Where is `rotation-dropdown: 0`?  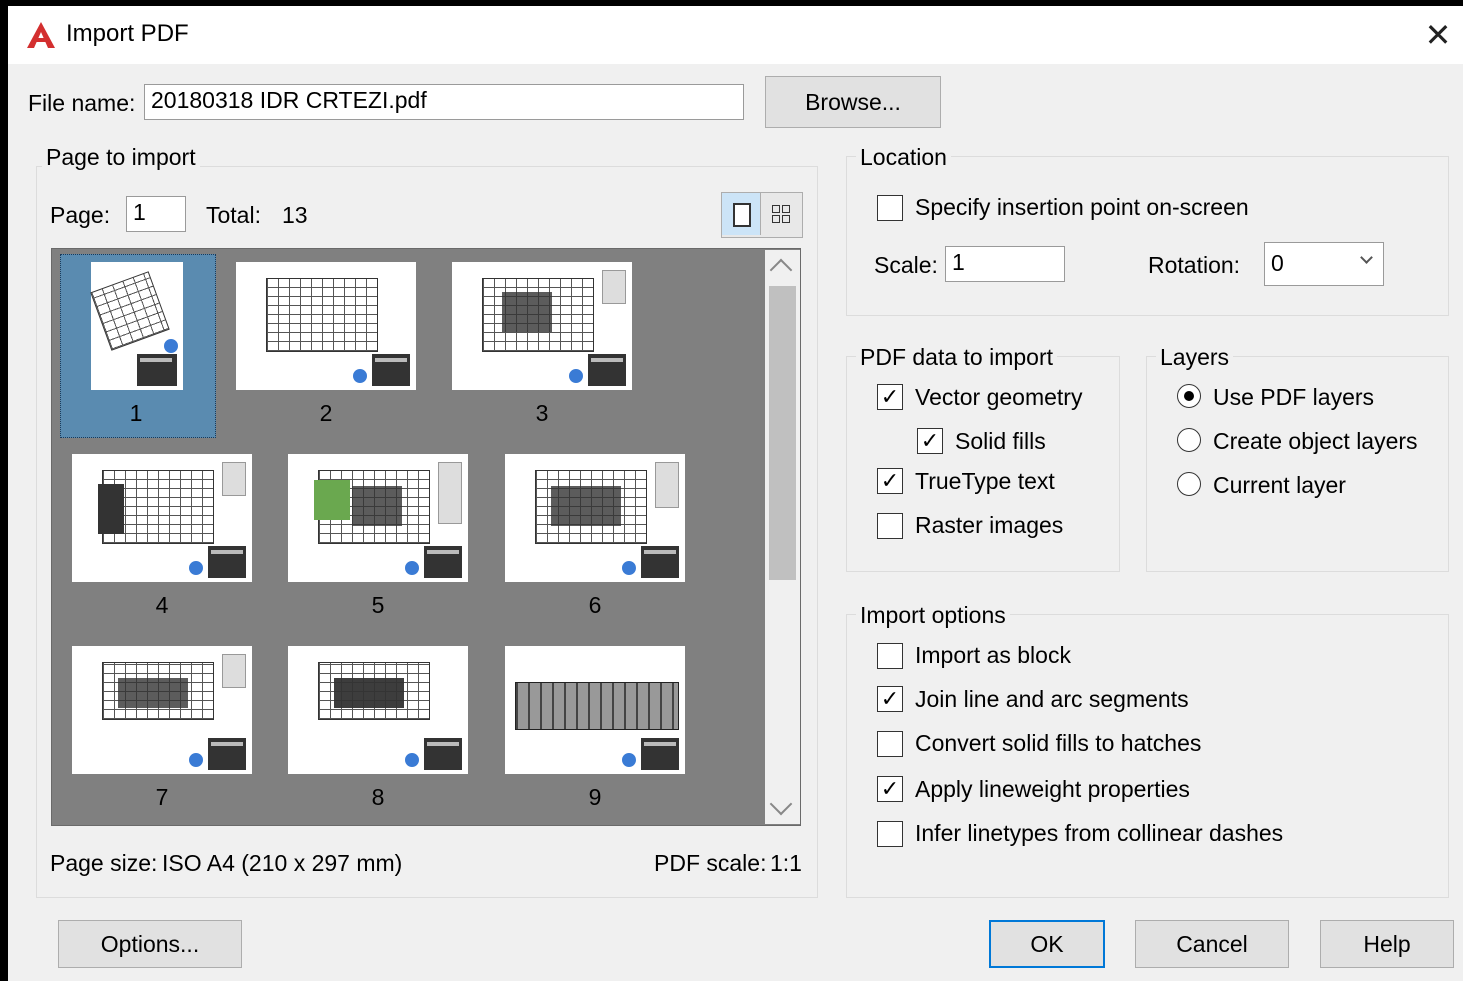
rotation-dropdown: 0 is located at coordinates (1324, 264).